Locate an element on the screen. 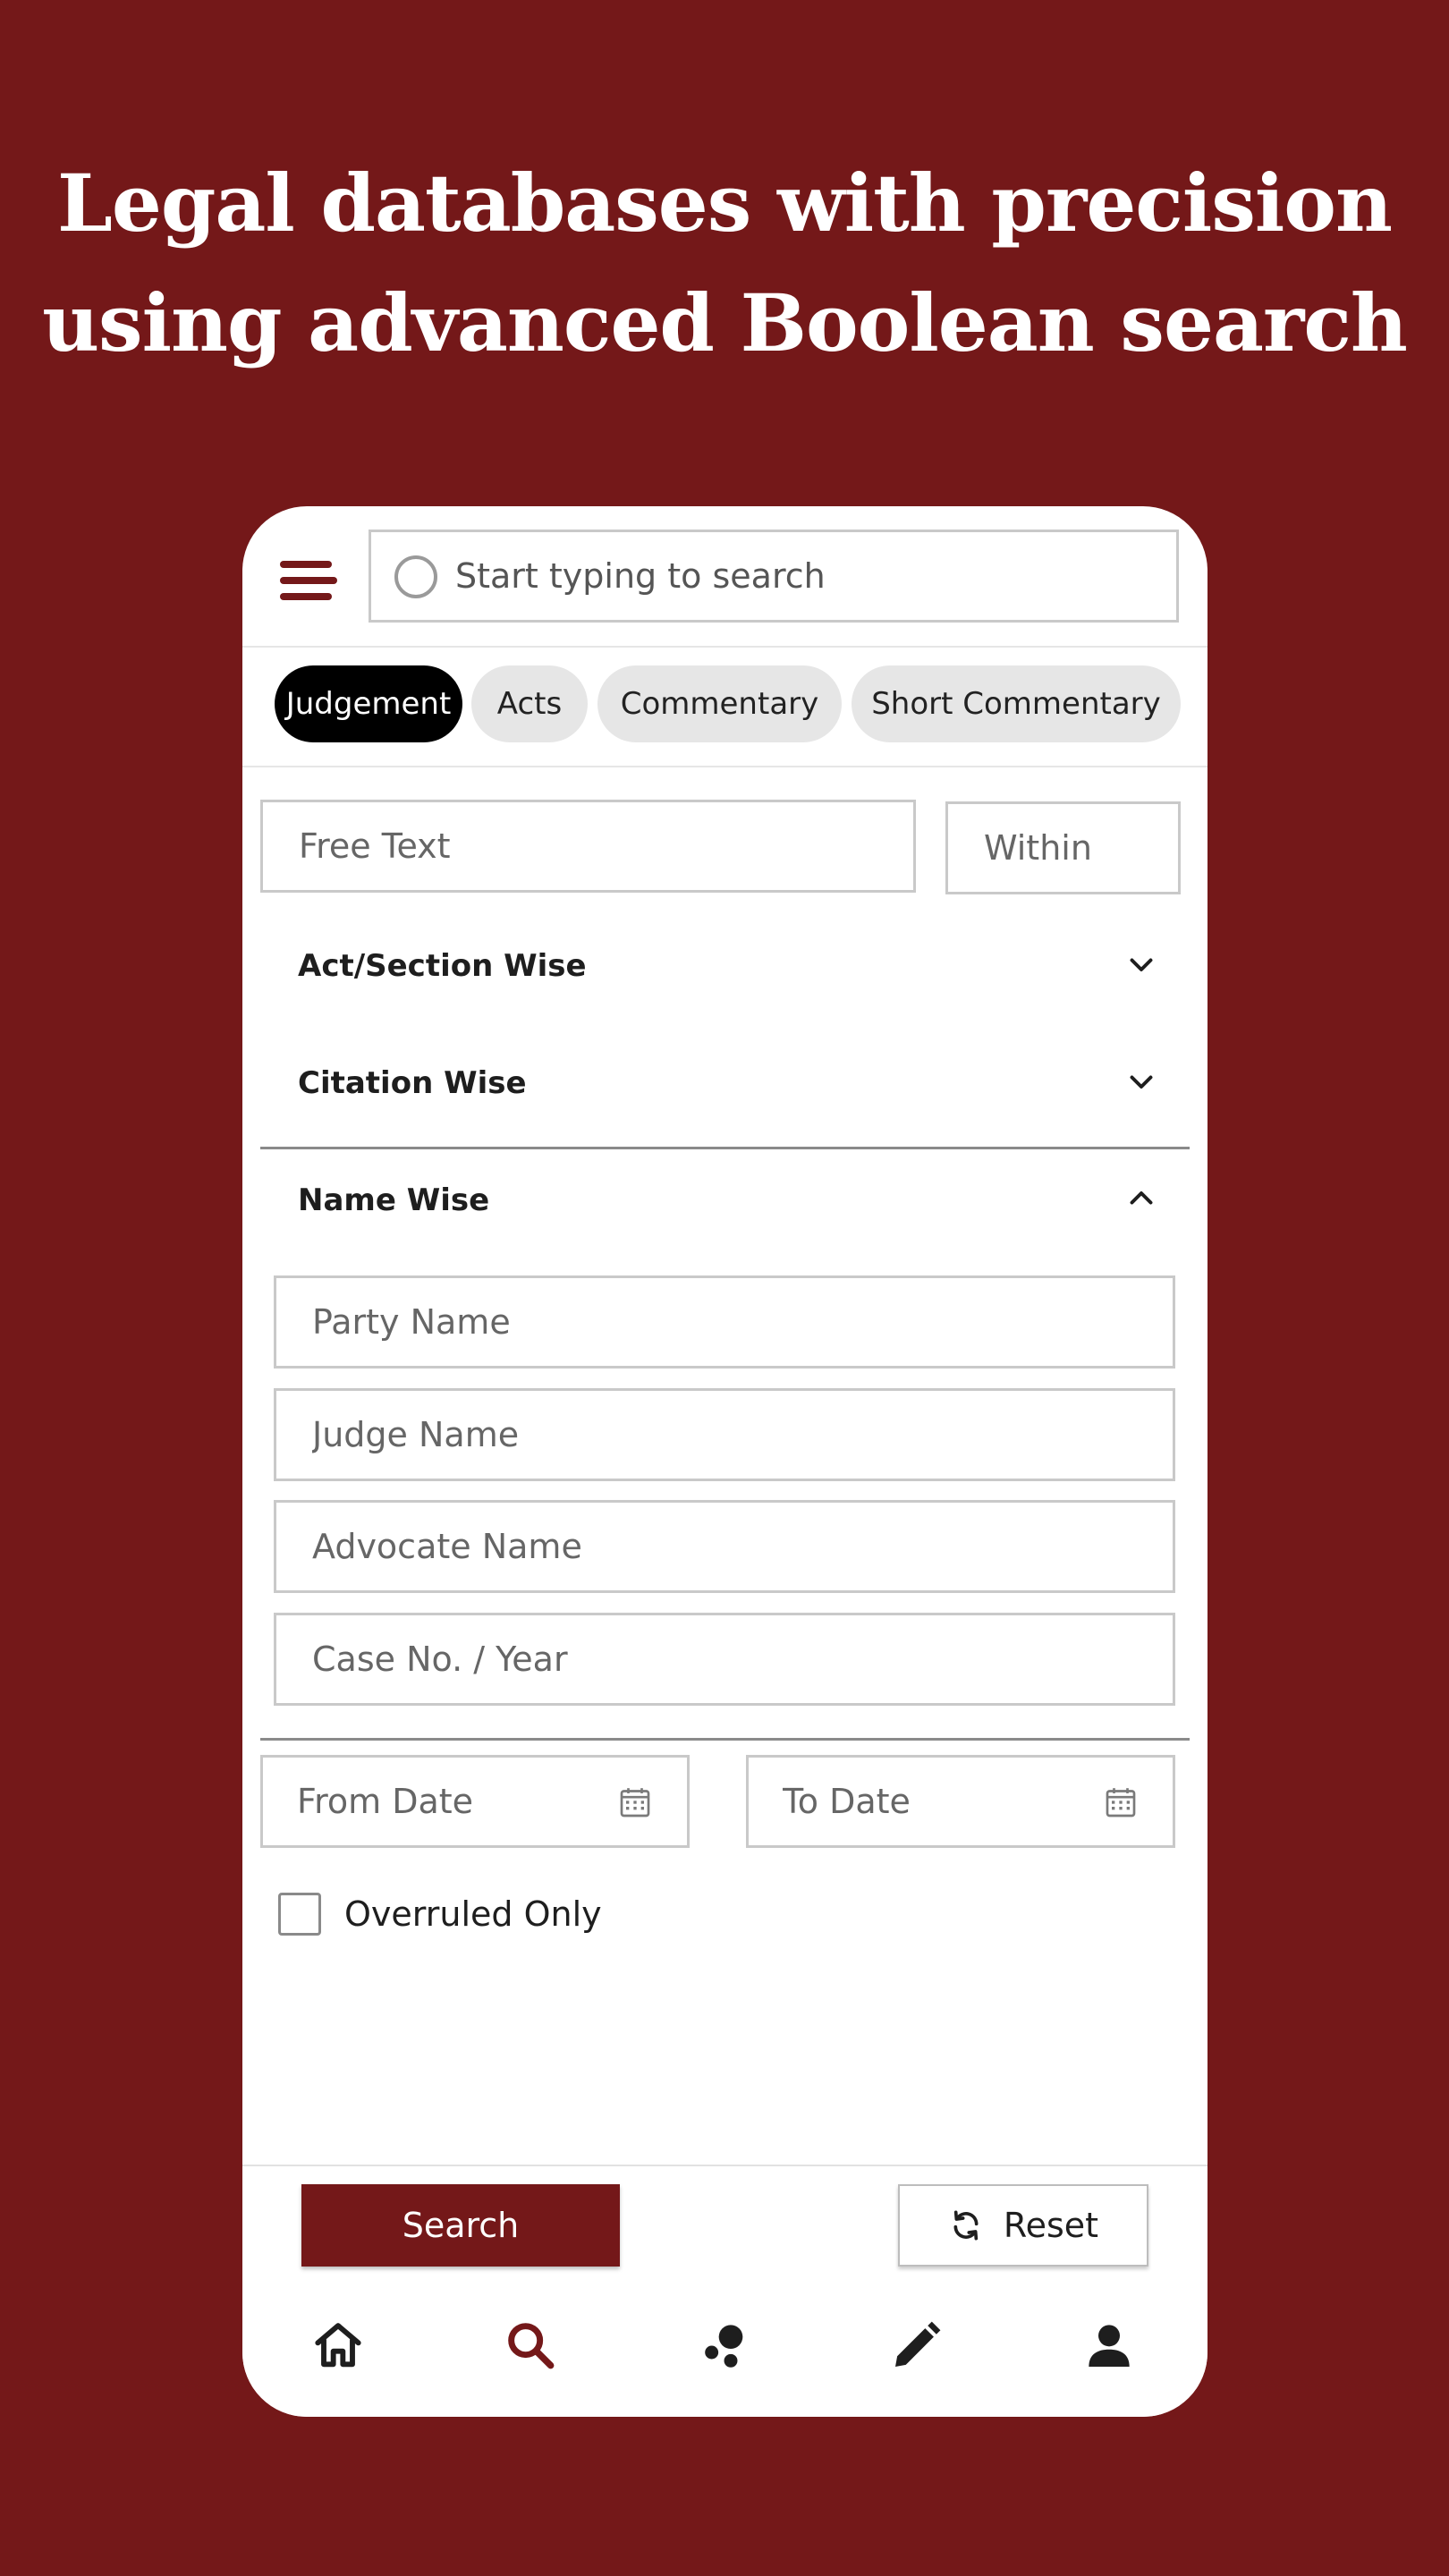 The height and width of the screenshot is (2576, 1449). overruled-only-label: Overruled Only is located at coordinates (473, 1914).